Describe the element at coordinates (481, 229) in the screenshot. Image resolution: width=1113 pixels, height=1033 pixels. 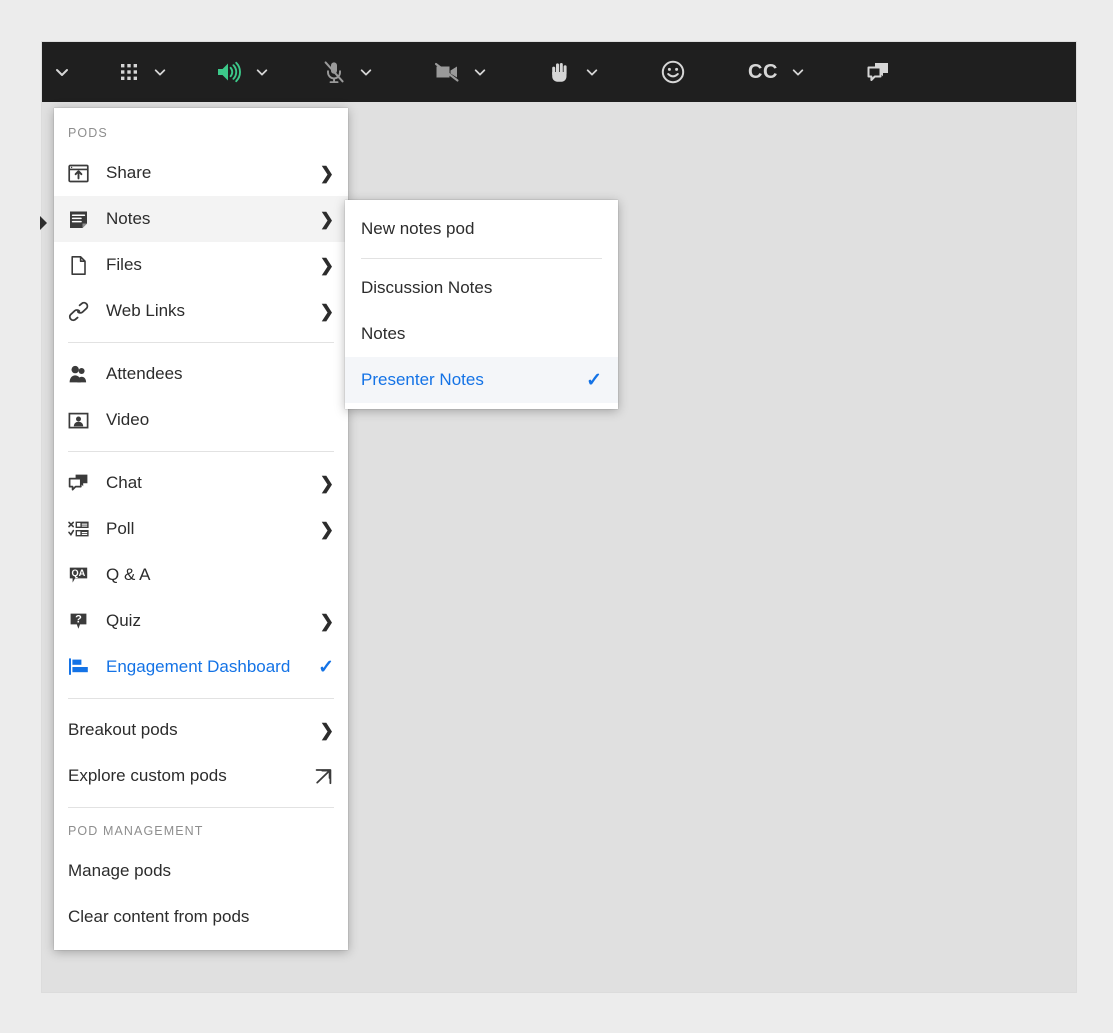
I see `submenu-item-new-notes-pod: New notes pod` at that location.